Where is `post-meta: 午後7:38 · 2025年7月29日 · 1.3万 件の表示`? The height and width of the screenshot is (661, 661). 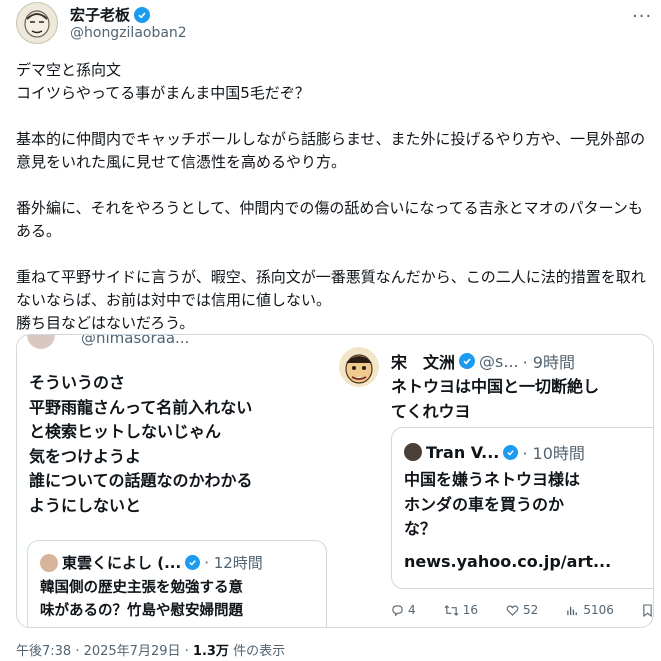 post-meta: 午後7:38 · 2025年7月29日 · 1.3万 件の表示 is located at coordinates (151, 651).